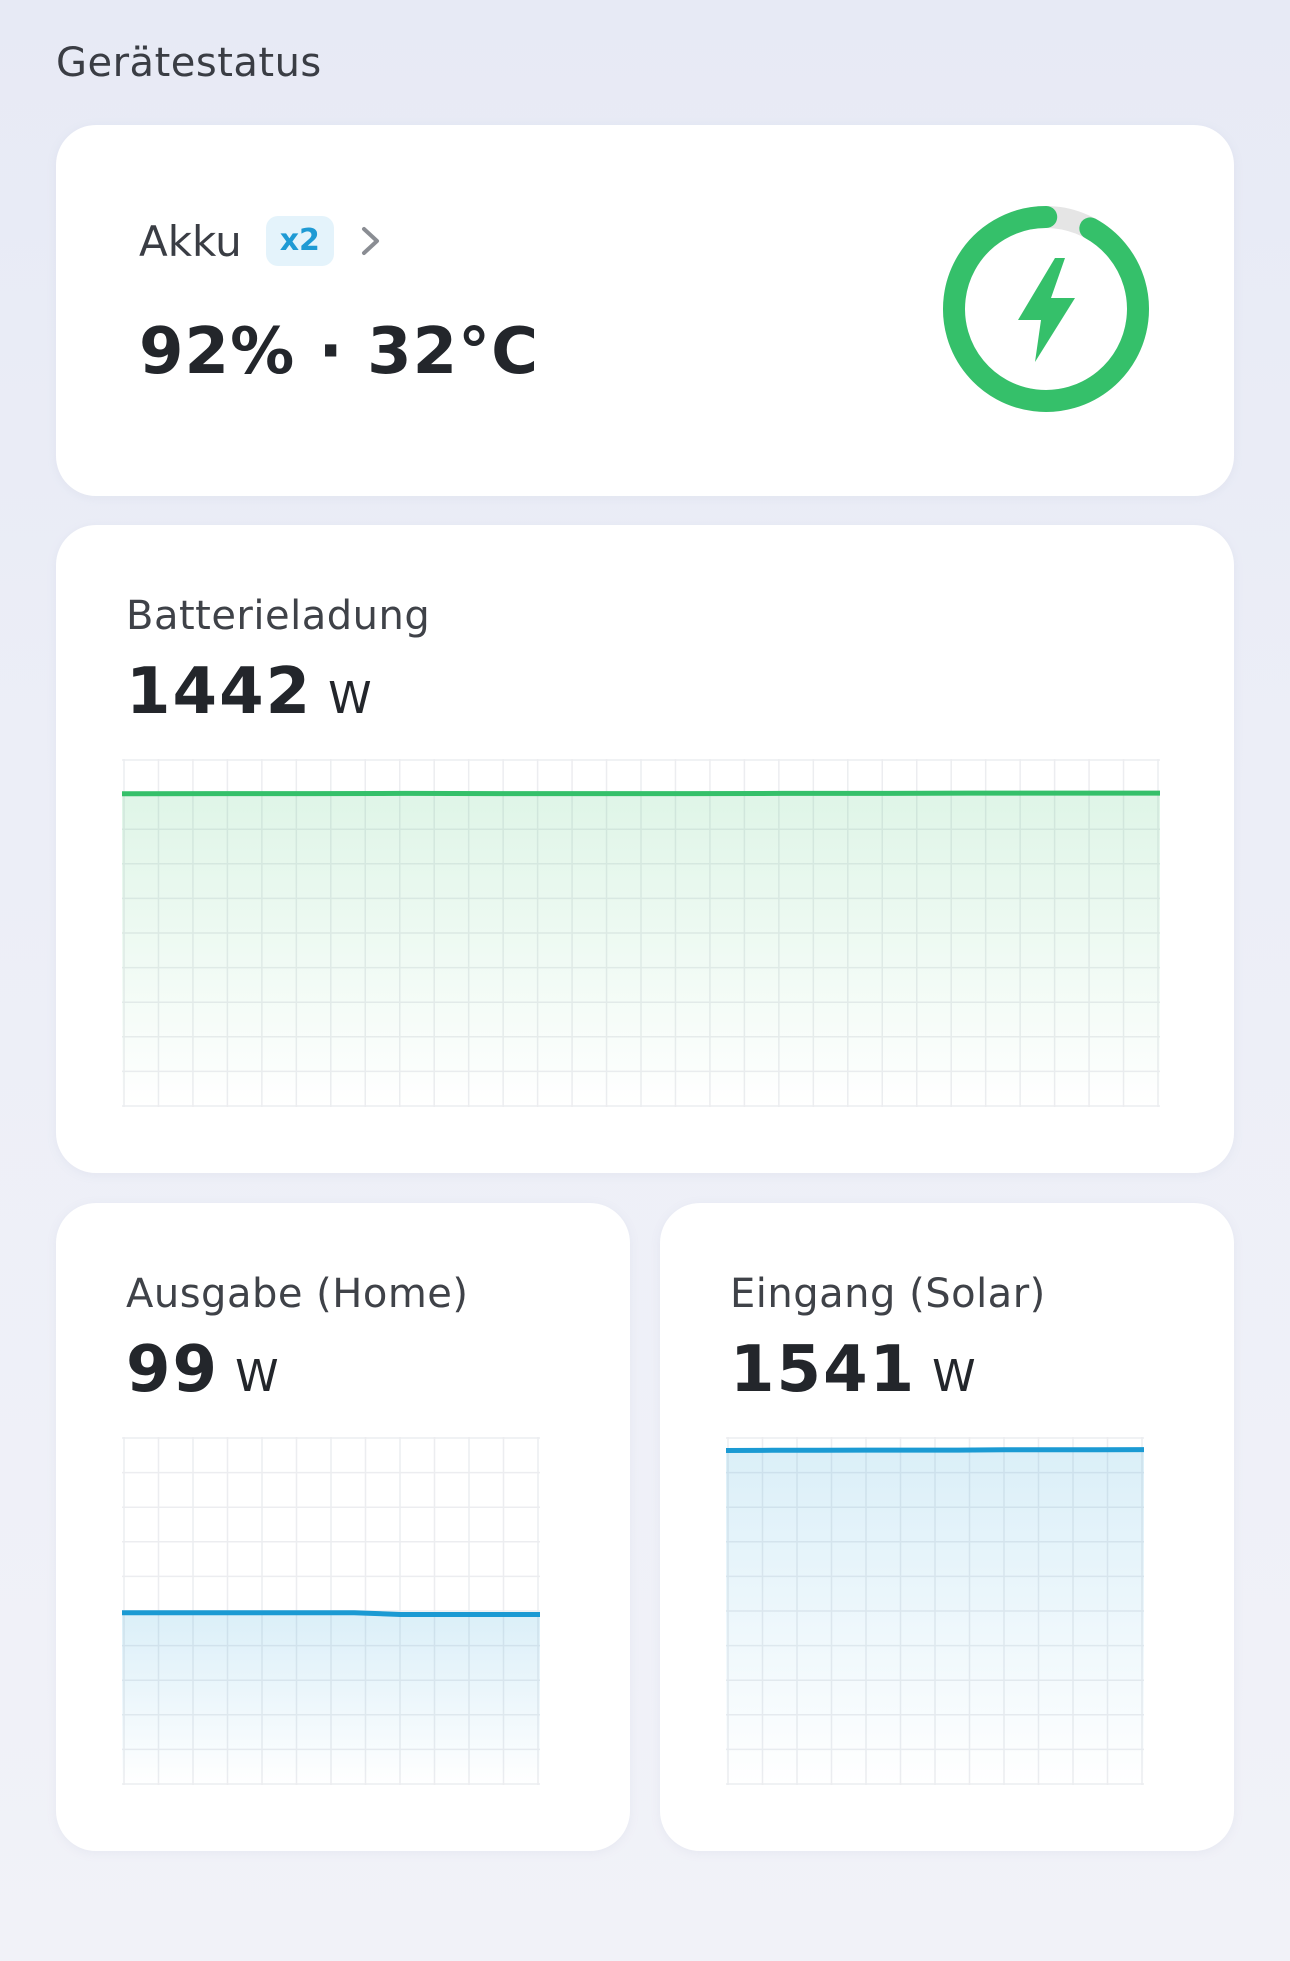 The image size is (1290, 1961). I want to click on section-title: Gerätestatus, so click(189, 63).